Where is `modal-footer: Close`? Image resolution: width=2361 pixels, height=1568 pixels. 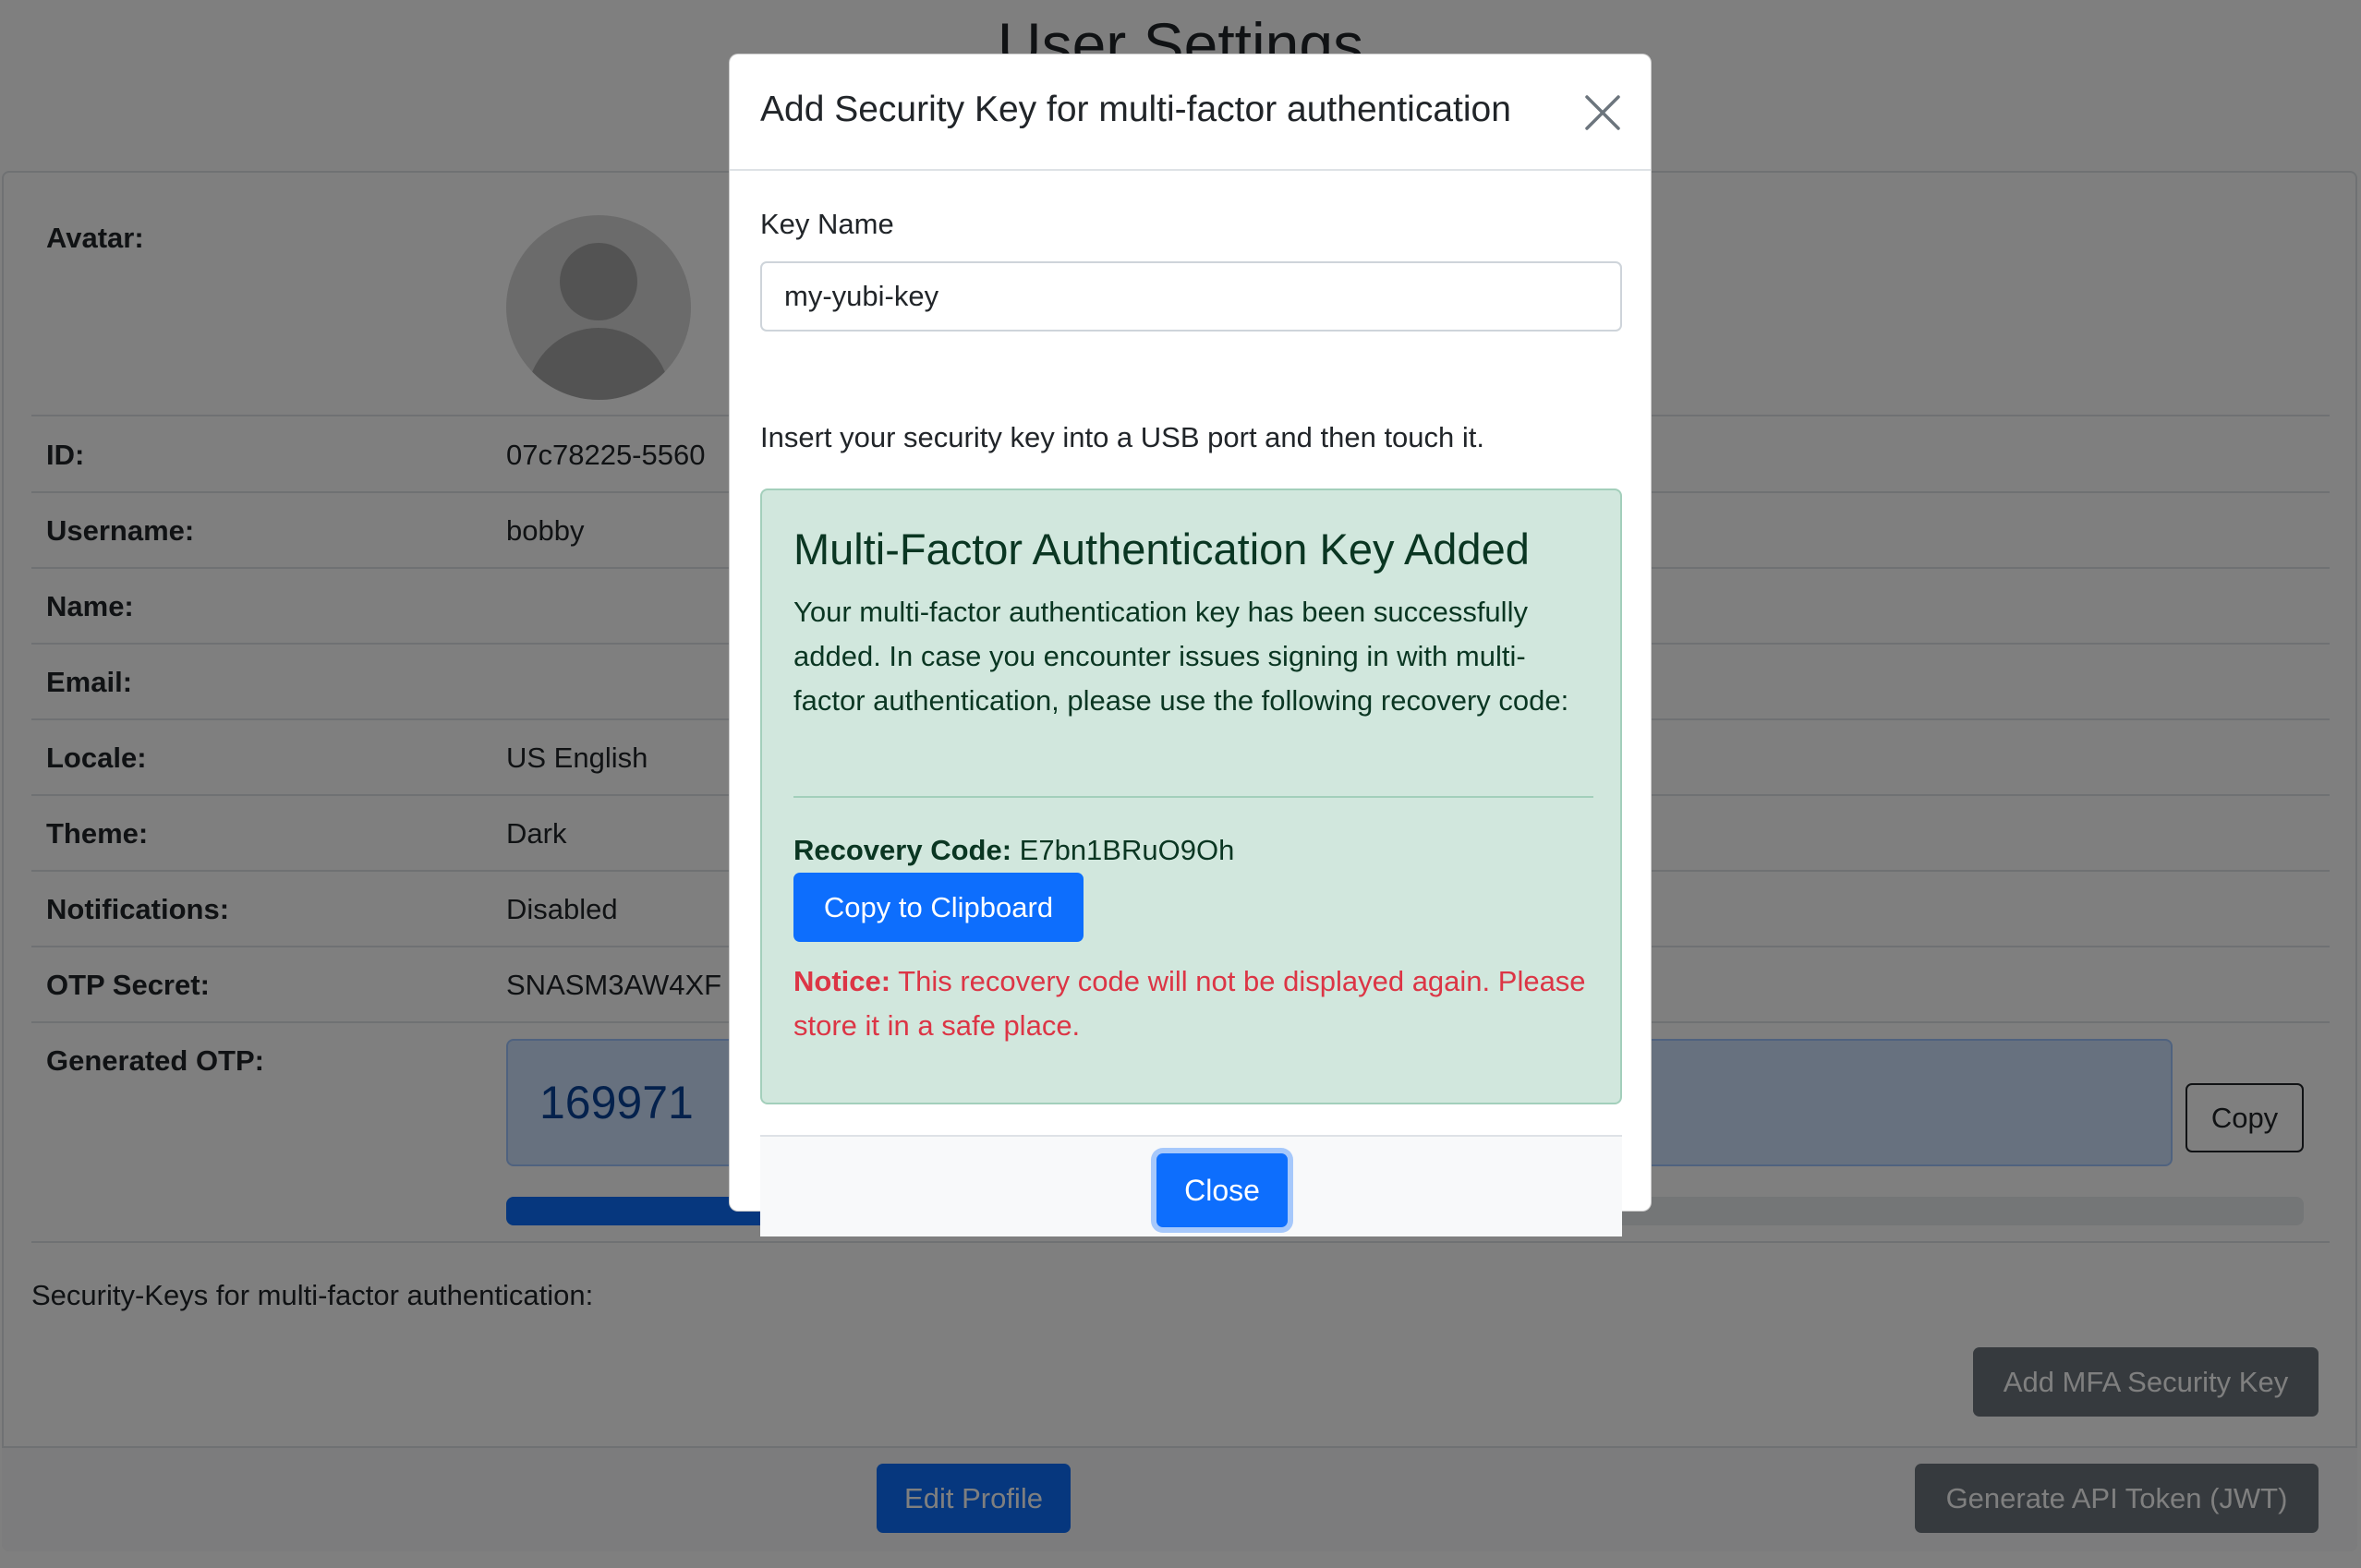
modal-footer: Close is located at coordinates (1191, 1185).